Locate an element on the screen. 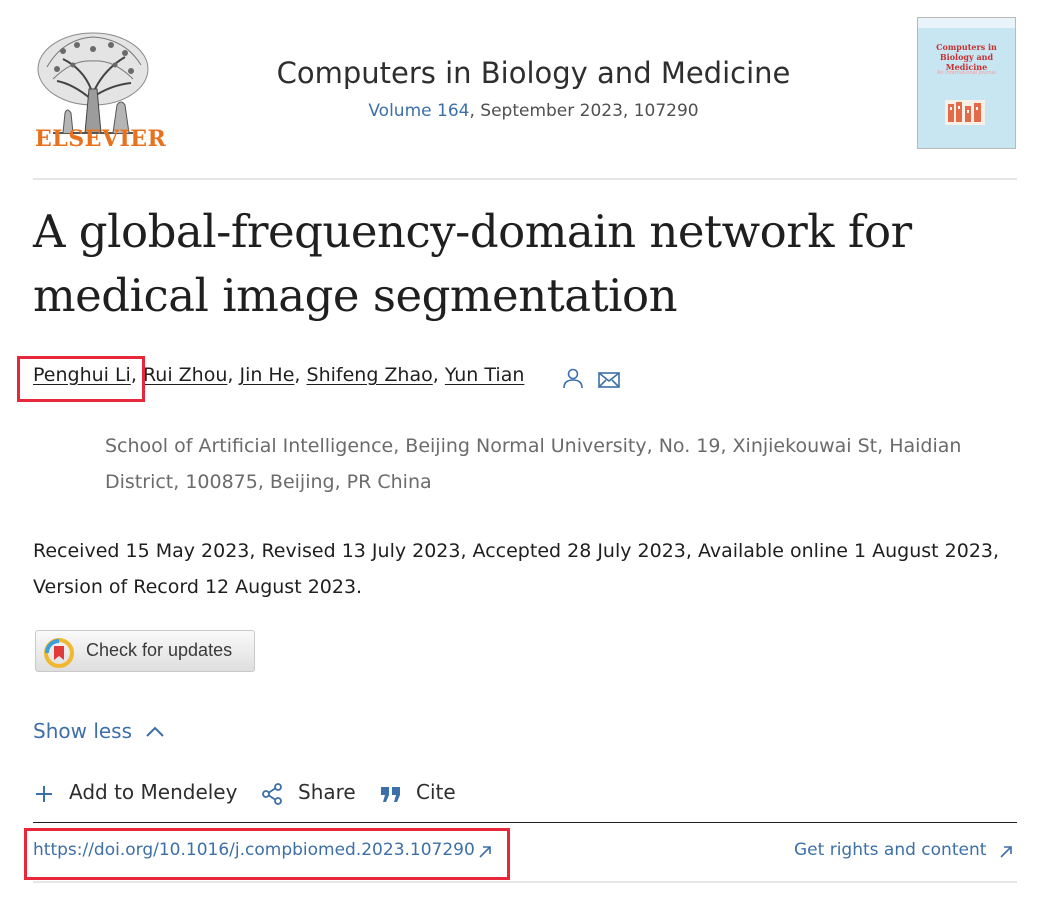  footer-divider is located at coordinates (525, 882).